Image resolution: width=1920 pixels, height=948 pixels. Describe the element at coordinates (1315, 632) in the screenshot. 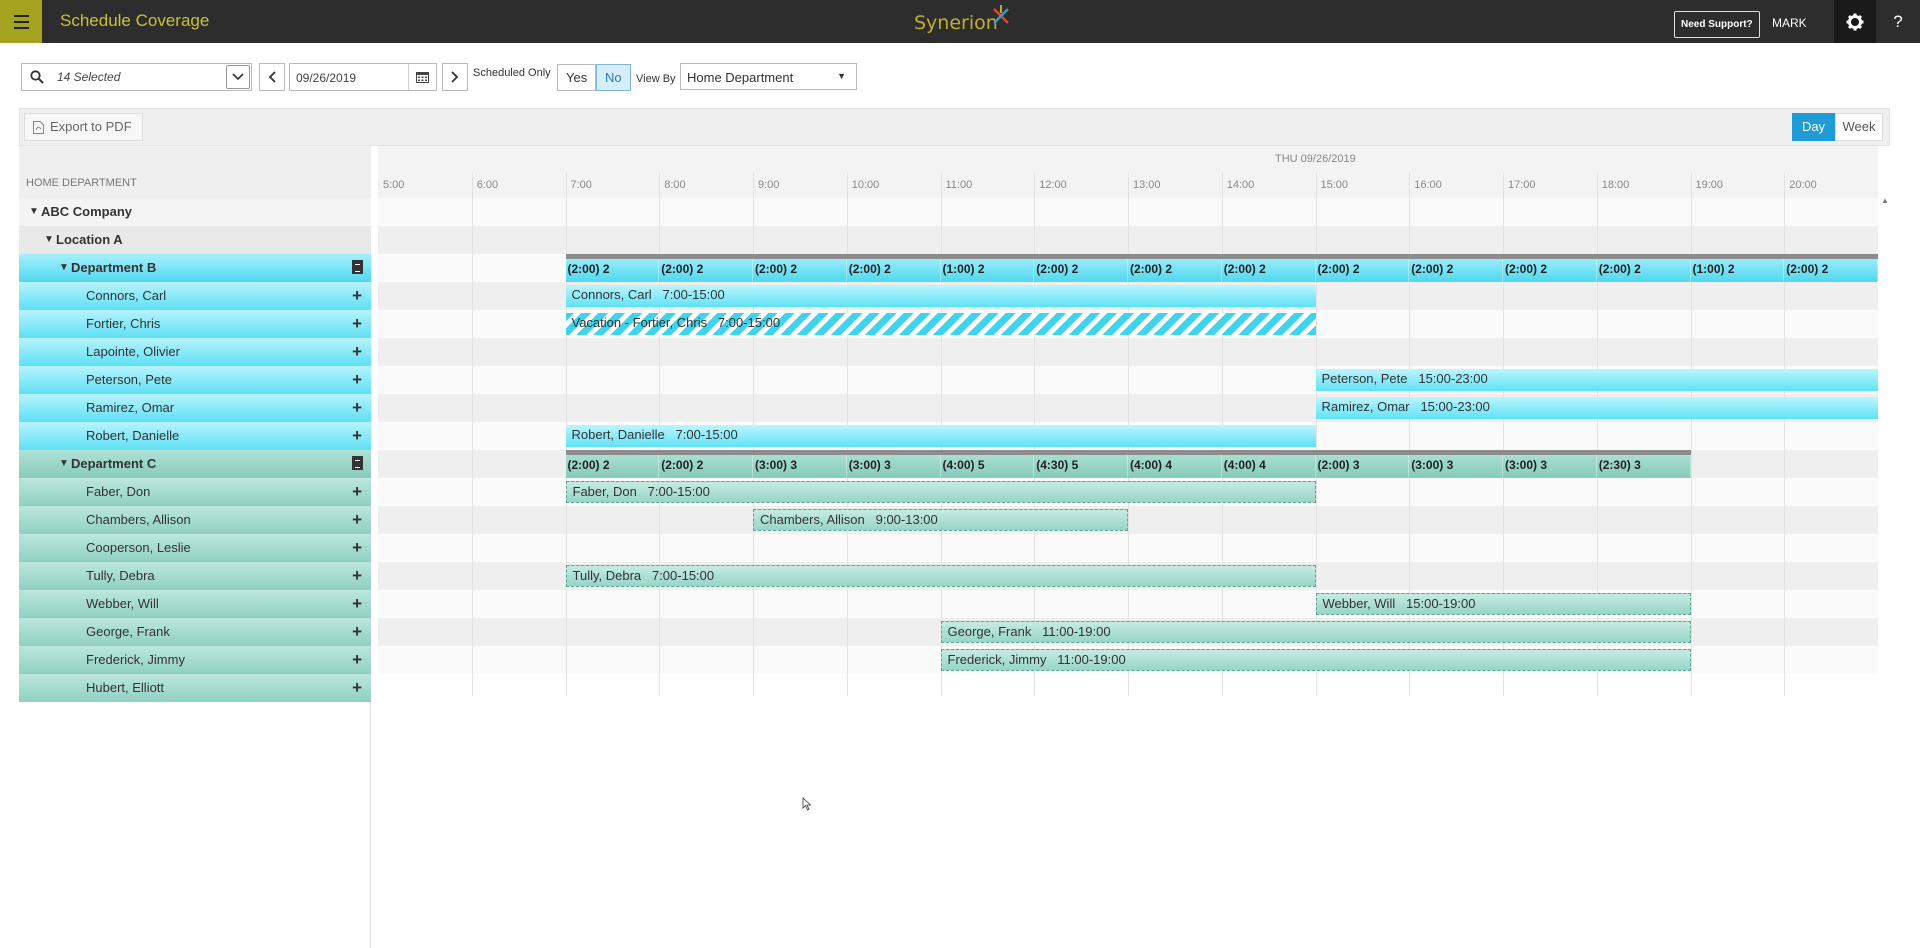

I see `shift-bar: George, Frank 11:00-19:00` at that location.